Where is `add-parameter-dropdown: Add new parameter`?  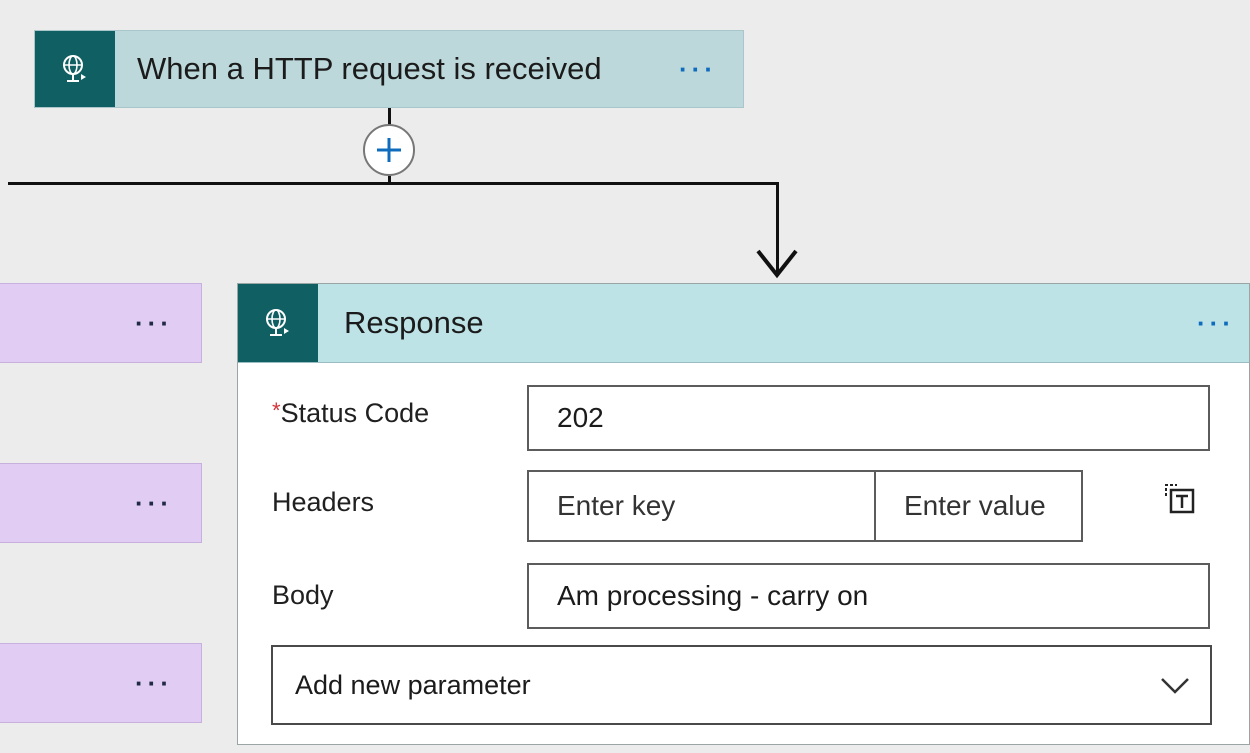 add-parameter-dropdown: Add new parameter is located at coordinates (741, 685).